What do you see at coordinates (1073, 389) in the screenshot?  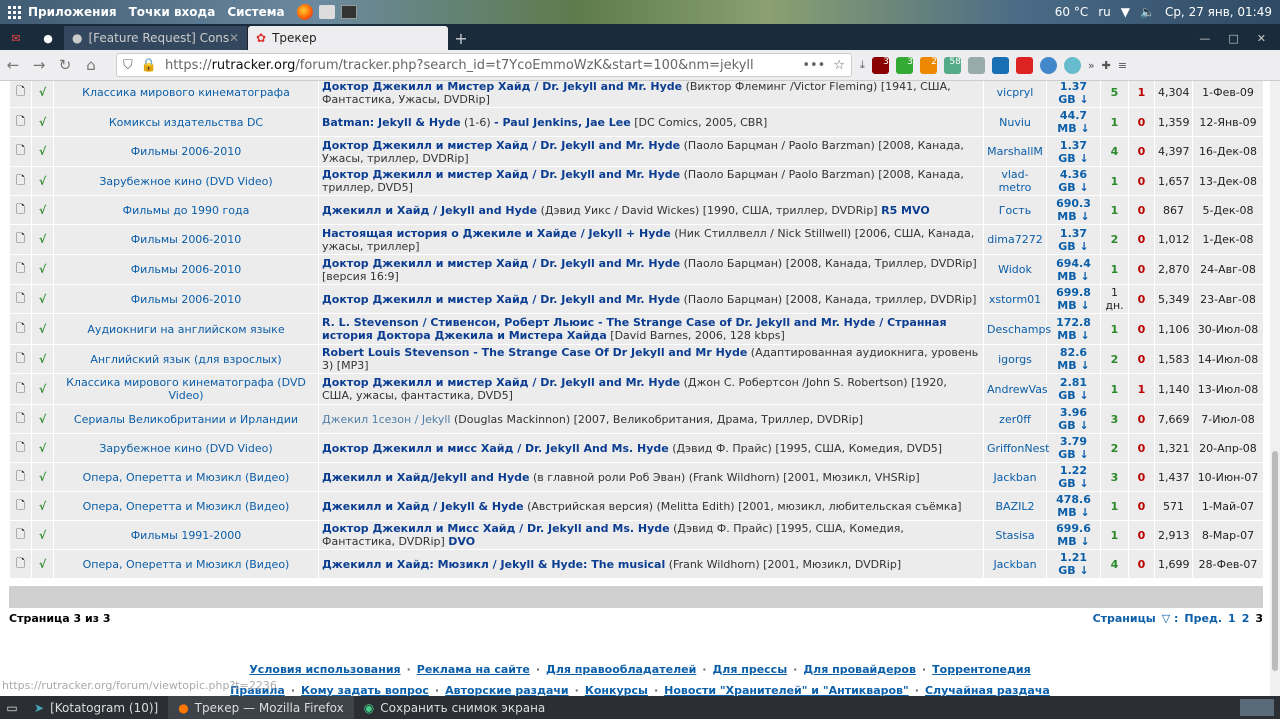 I see `size-download-link: 2.81 GB ↓` at bounding box center [1073, 389].